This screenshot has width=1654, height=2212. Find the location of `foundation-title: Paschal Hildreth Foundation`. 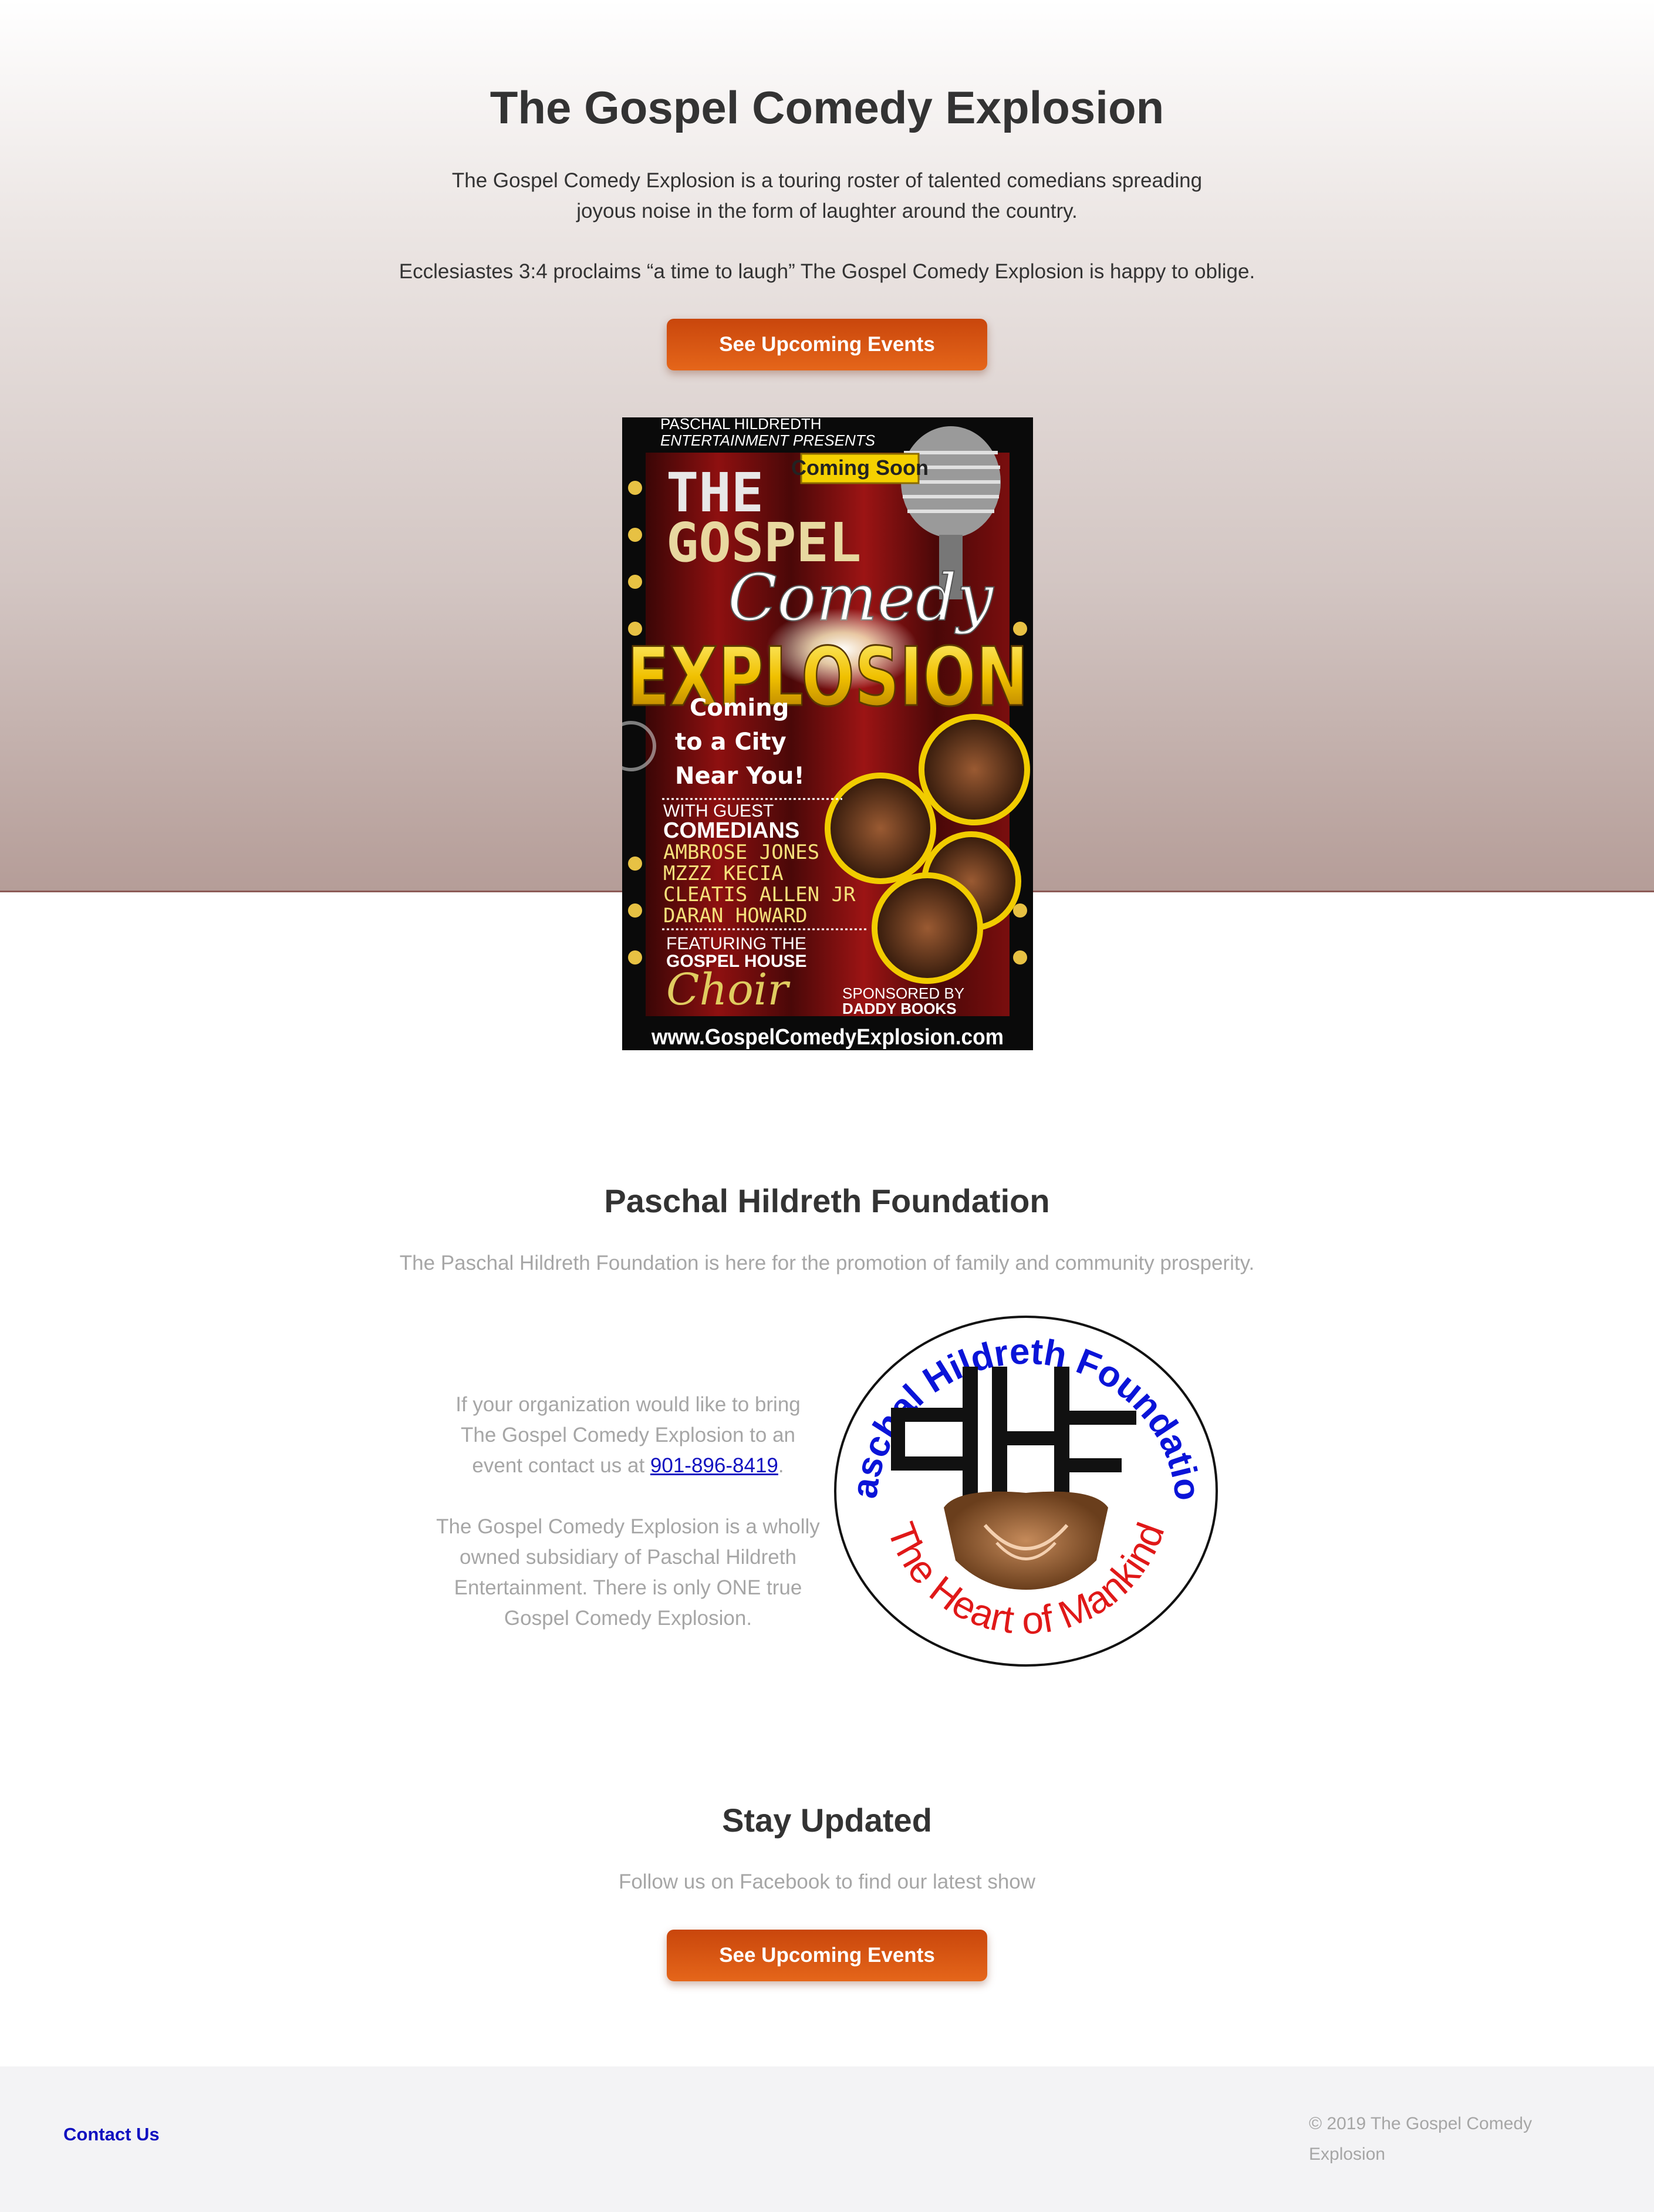

foundation-title: Paschal Hildreth Foundation is located at coordinates (827, 1200).